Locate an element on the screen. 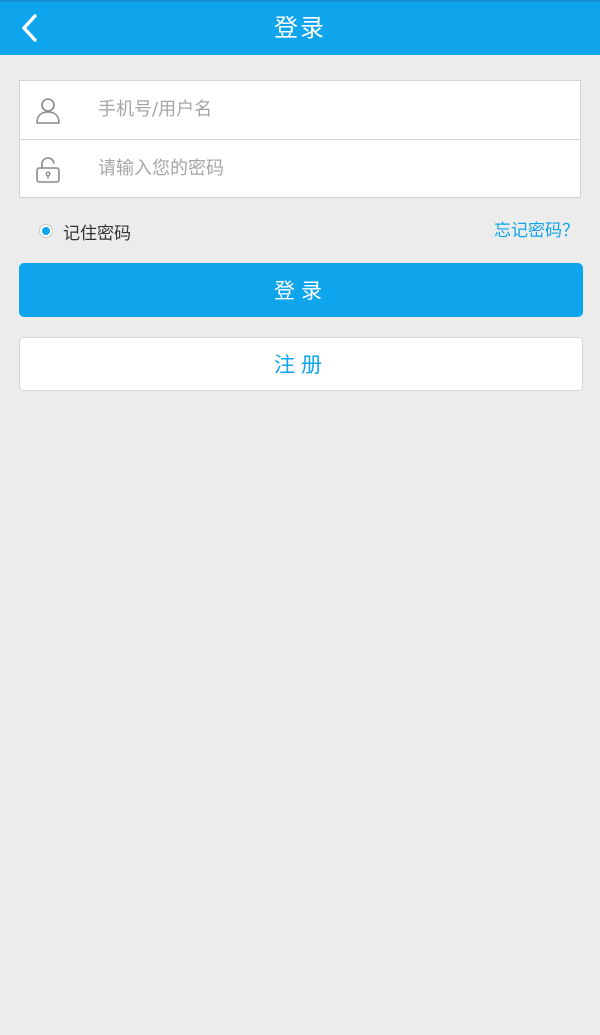 The height and width of the screenshot is (1035, 600). login-form is located at coordinates (300, 139).